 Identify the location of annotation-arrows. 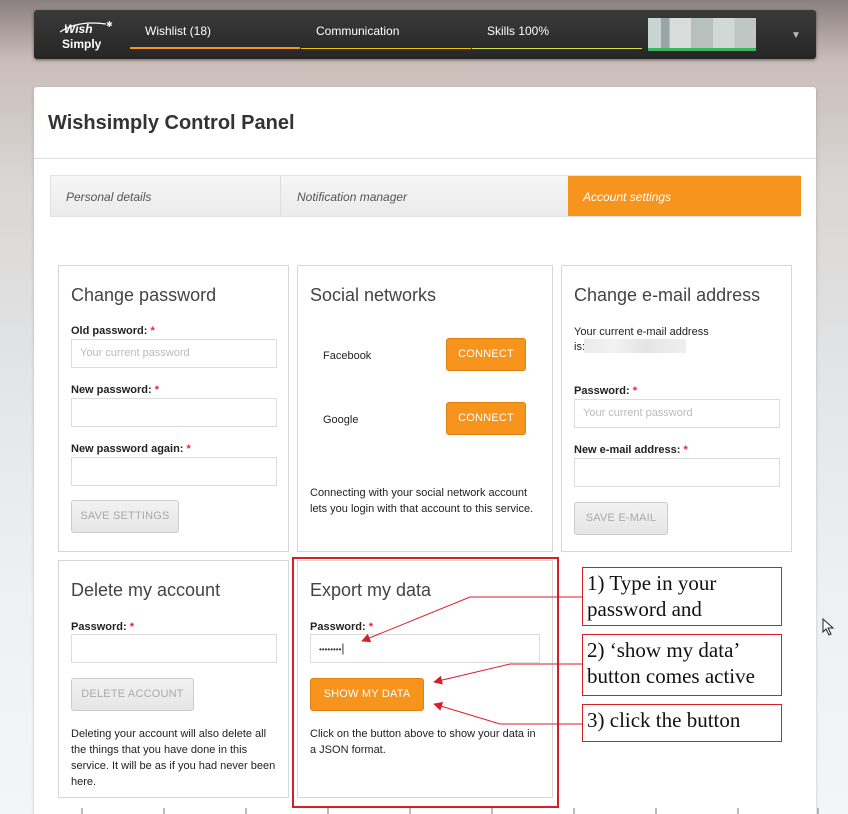
(471, 660).